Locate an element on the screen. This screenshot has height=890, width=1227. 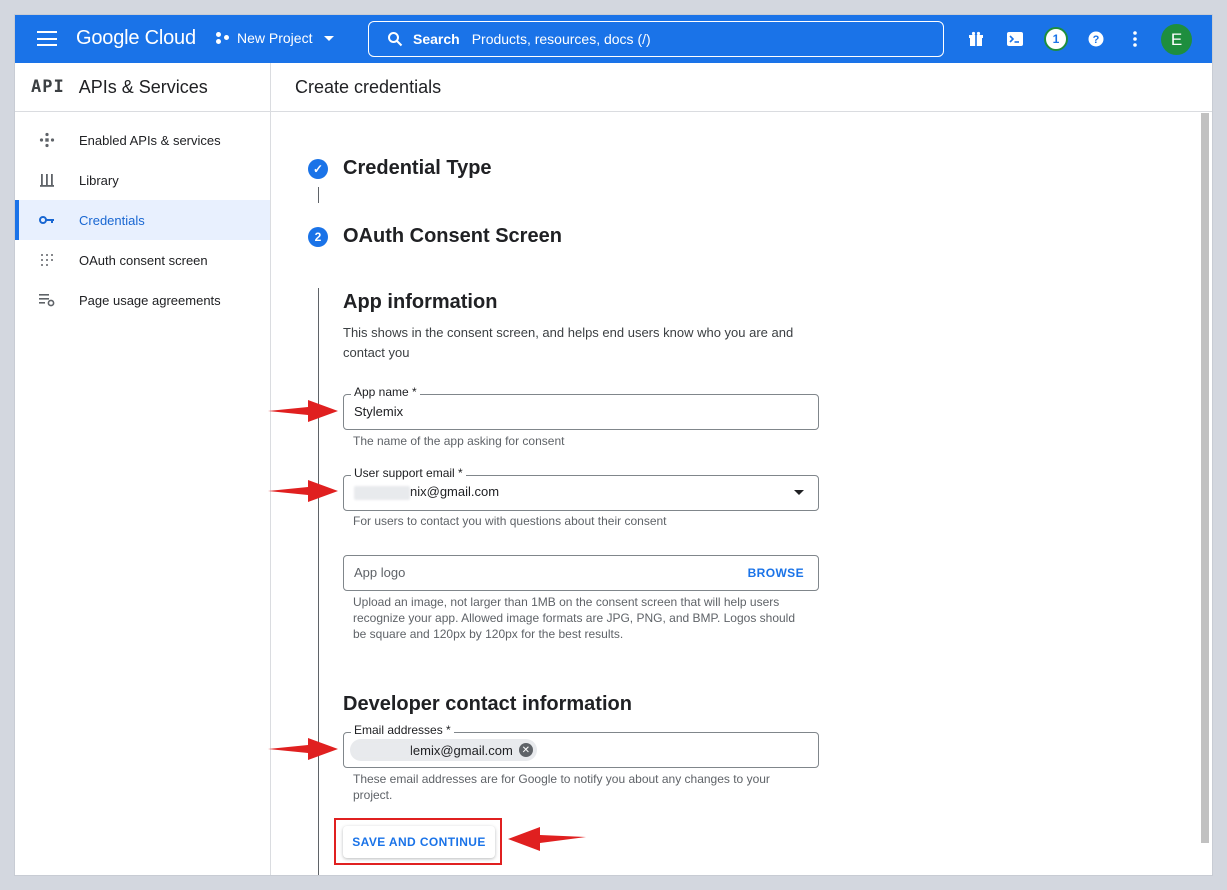
step-oauth-consent: 2 OAuth Consent Screen is located at coordinates (435, 236).